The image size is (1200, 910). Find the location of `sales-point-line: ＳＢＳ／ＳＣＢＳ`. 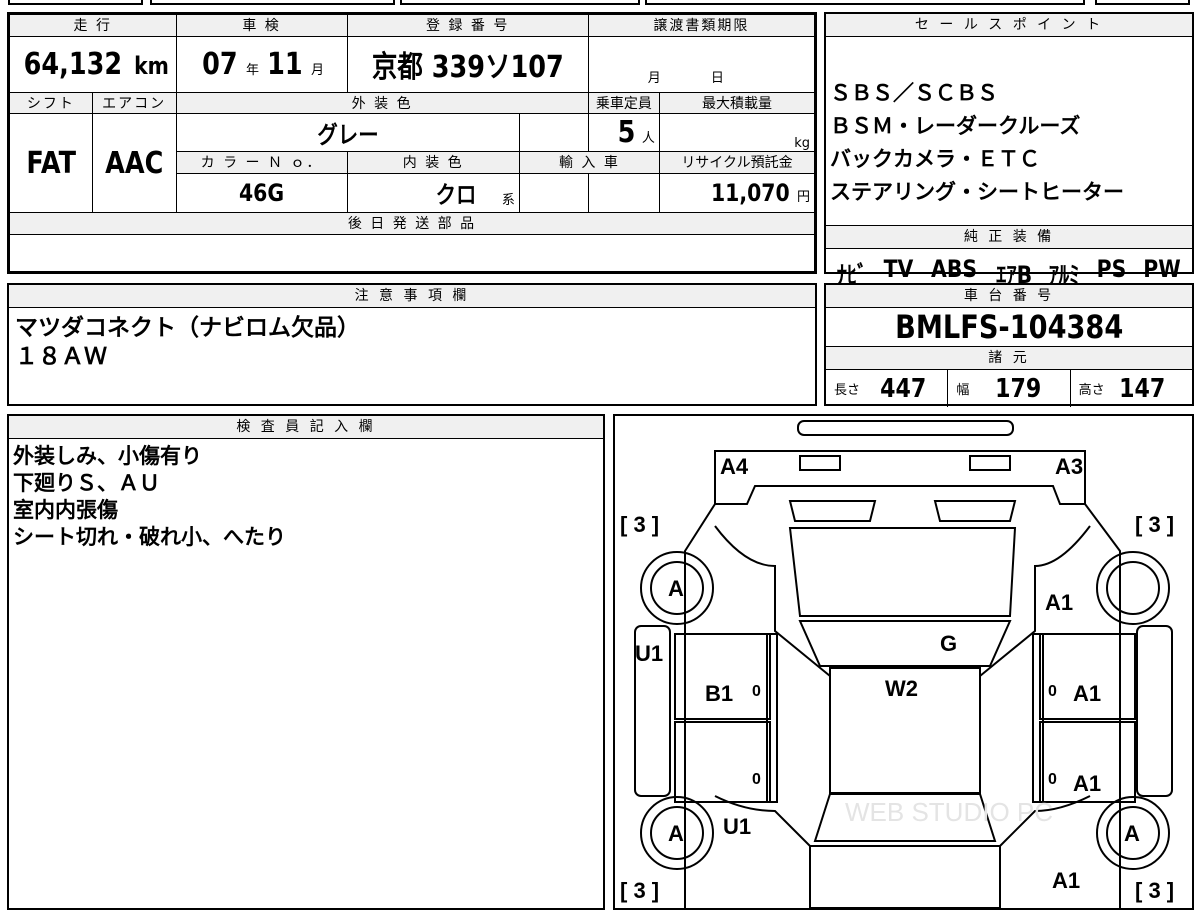

sales-point-line: ＳＢＳ／ＳＣＢＳ is located at coordinates (914, 93).